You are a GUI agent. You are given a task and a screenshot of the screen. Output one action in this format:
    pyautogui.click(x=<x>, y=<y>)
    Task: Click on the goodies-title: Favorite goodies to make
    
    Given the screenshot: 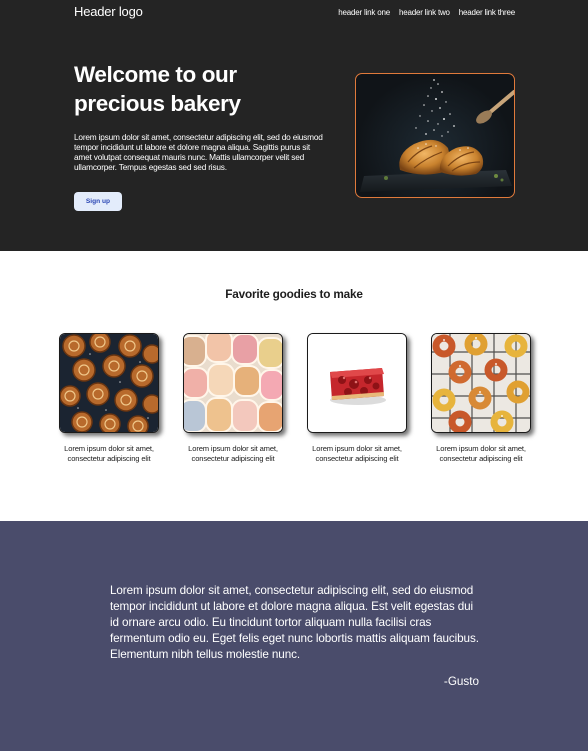 What is the action you would take?
    pyautogui.click(x=294, y=294)
    